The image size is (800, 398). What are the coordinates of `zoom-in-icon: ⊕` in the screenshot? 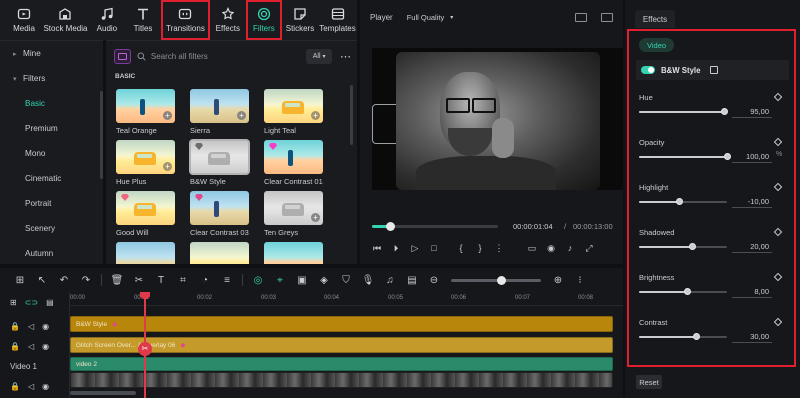 It's located at (558, 280).